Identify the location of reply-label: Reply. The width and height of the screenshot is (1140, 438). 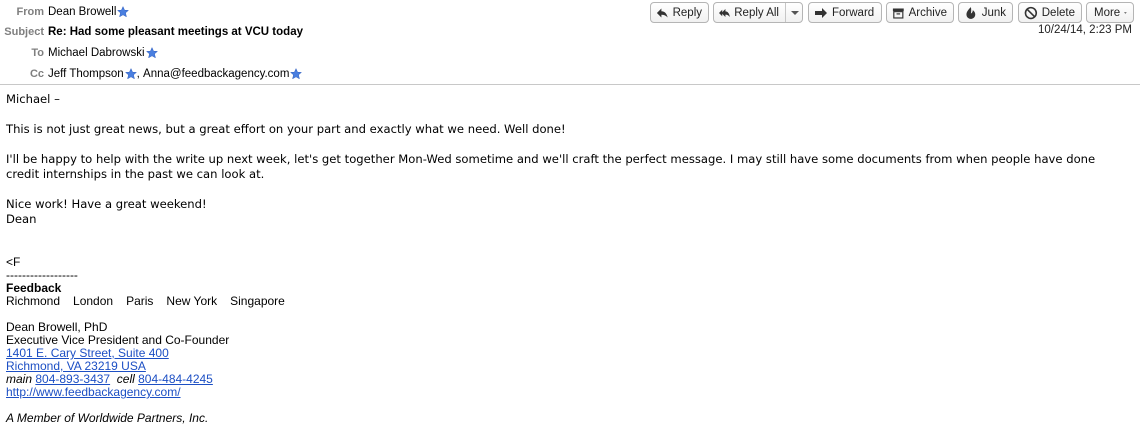
(687, 12).